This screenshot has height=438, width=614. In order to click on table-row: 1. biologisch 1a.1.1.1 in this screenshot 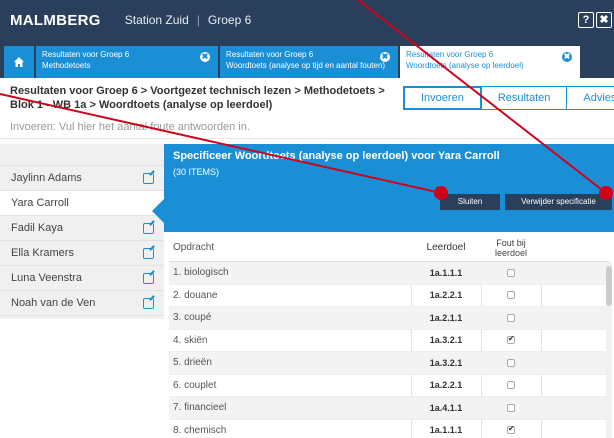, I will do `click(389, 273)`.